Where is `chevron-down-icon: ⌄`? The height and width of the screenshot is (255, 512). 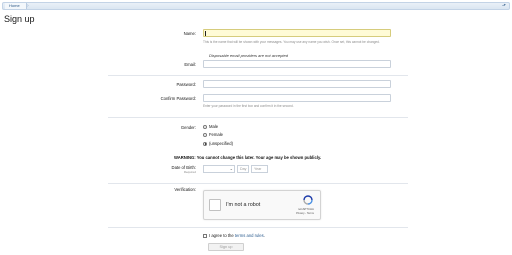
chevron-down-icon: ⌄ is located at coordinates (231, 168).